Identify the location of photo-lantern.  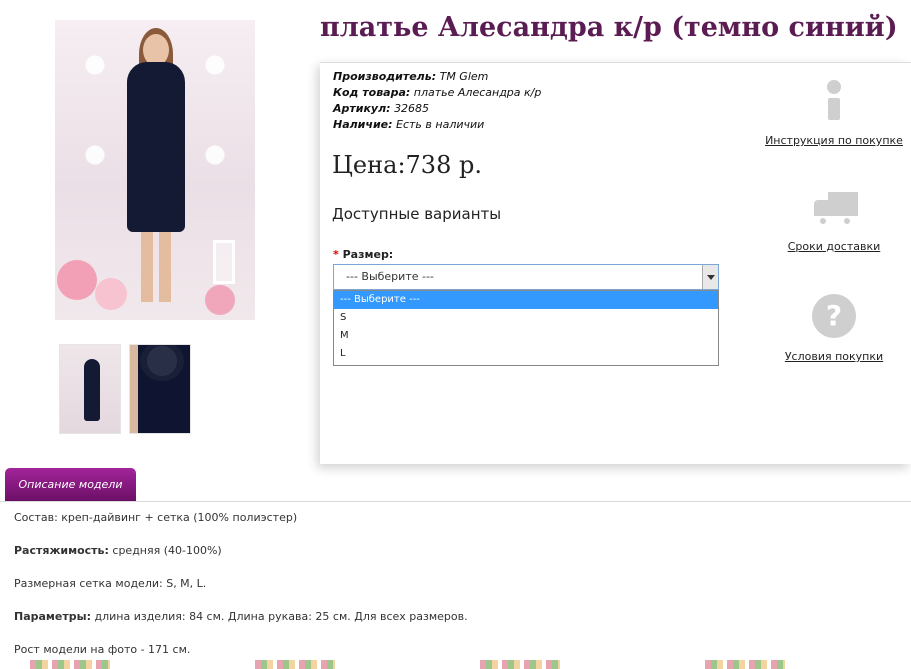
(224, 262).